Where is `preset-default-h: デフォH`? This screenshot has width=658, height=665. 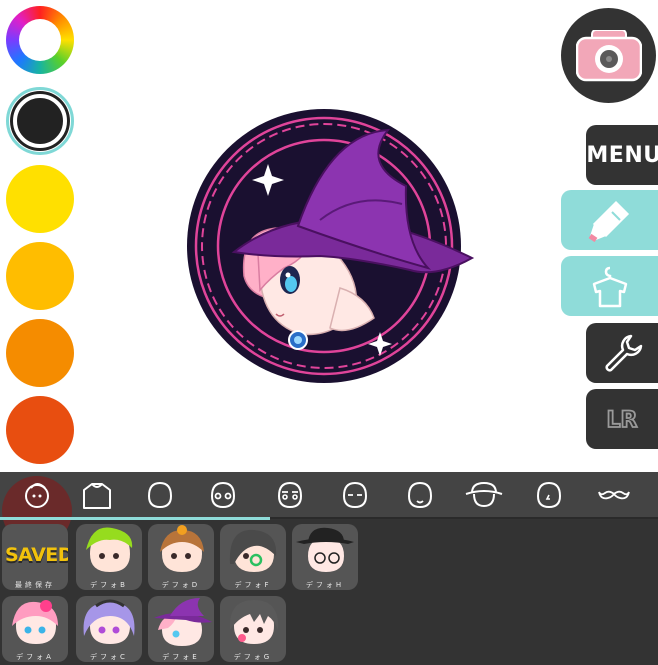 preset-default-h: デフォH is located at coordinates (325, 557).